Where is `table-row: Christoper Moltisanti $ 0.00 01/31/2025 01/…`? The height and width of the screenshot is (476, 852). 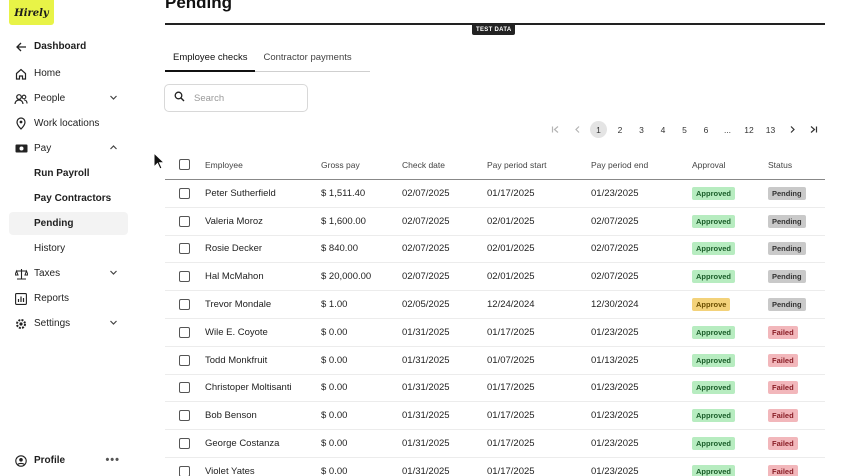
table-row: Christoper Moltisanti $ 0.00 01/31/2025 01/… is located at coordinates (495, 389).